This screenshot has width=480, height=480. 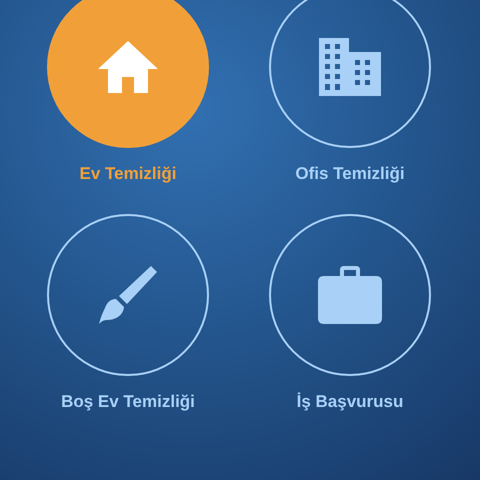 What do you see at coordinates (128, 401) in the screenshot?
I see `service-label: Boş Ev Temizliği` at bounding box center [128, 401].